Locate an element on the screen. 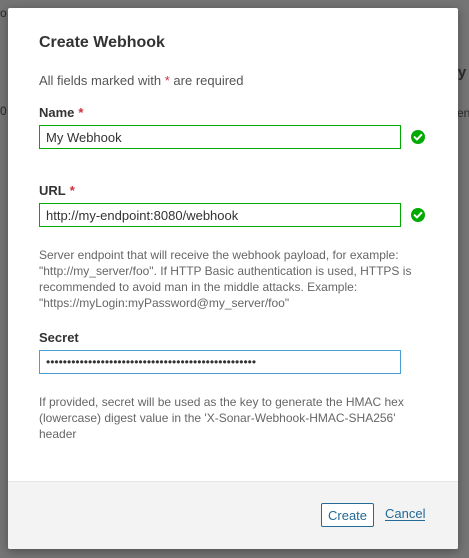 The image size is (469, 558). secret-input is located at coordinates (220, 362).